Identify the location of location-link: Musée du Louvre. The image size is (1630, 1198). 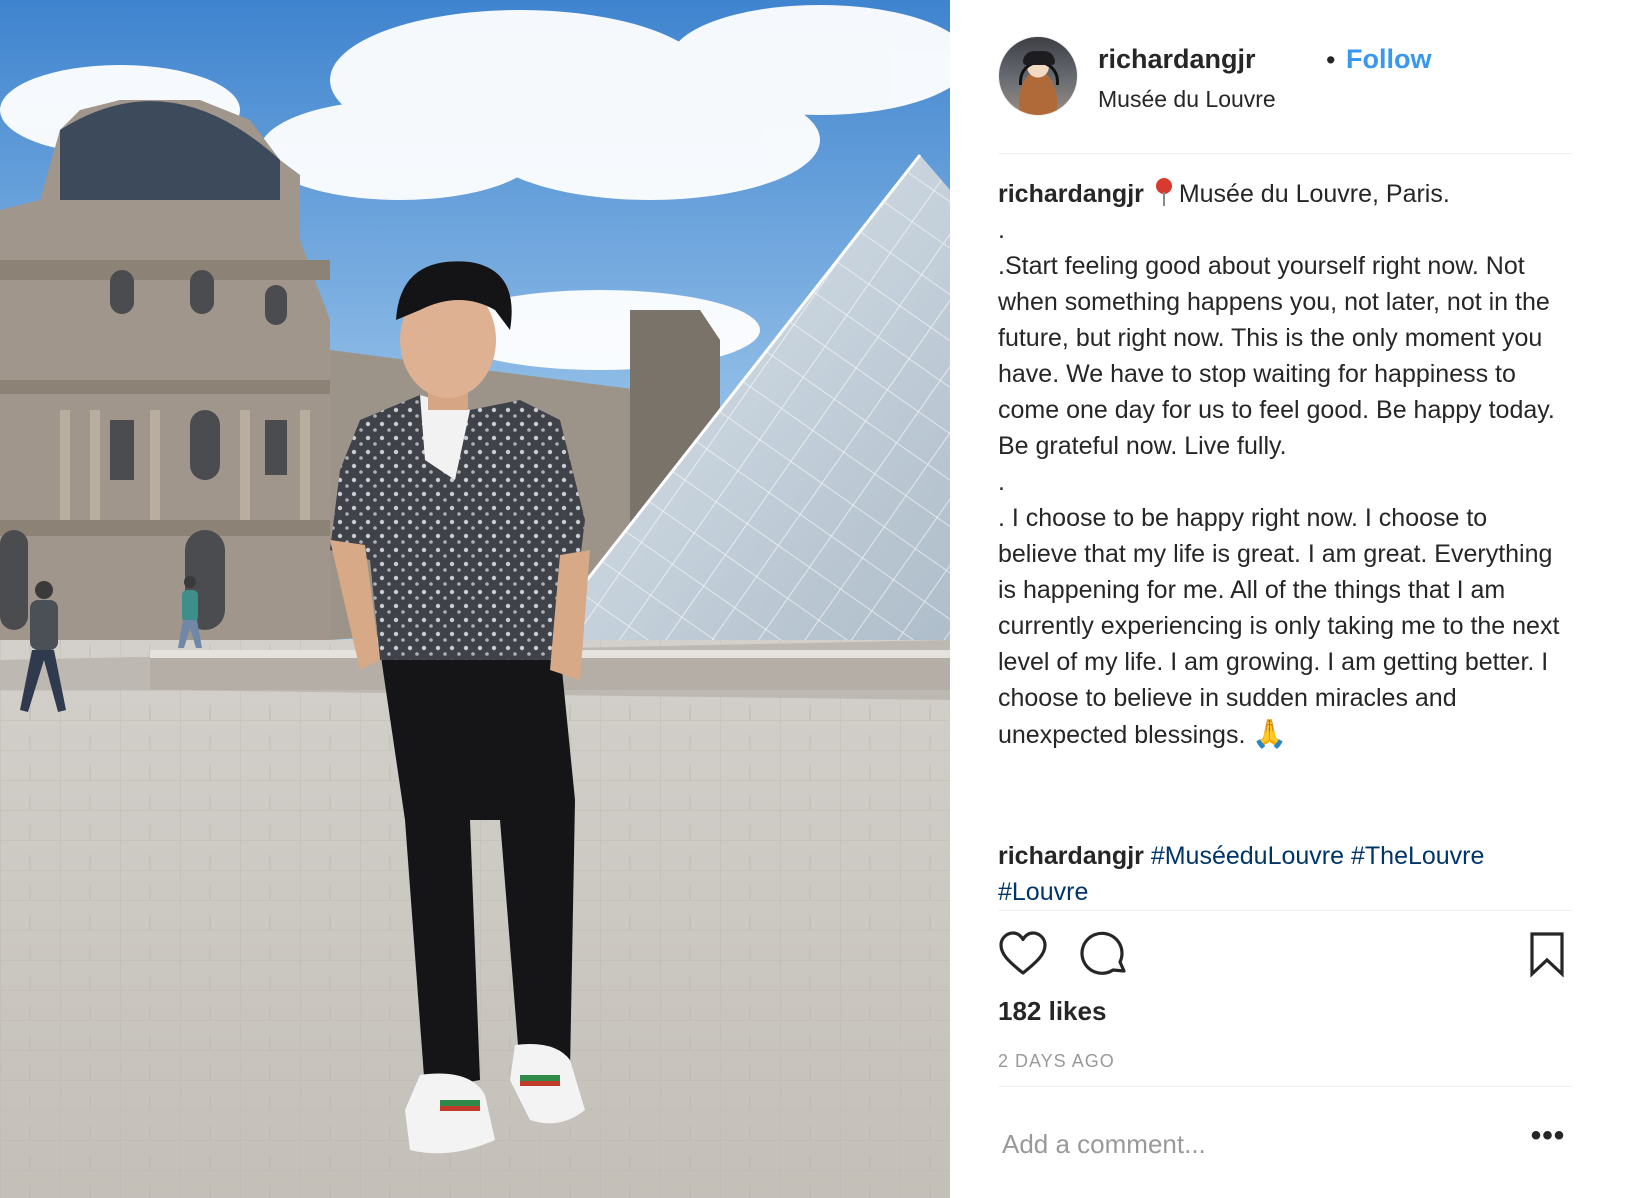
(1187, 99).